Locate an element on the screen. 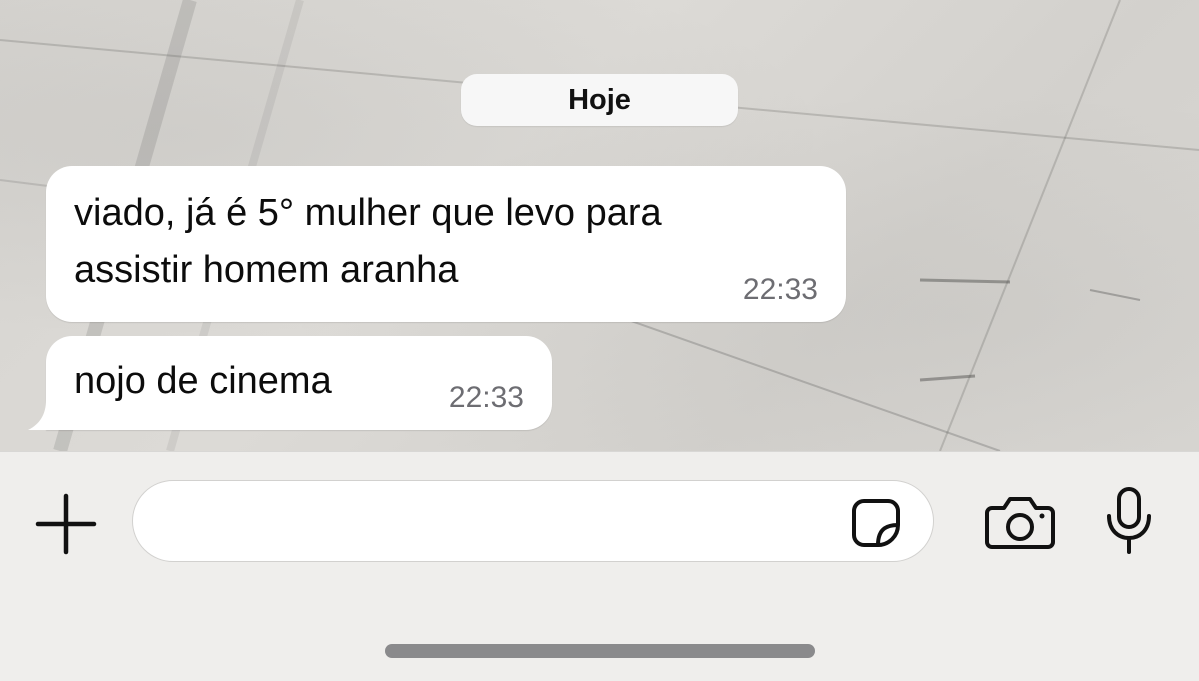 Image resolution: width=1199 pixels, height=681 pixels. message-input-field is located at coordinates (533, 521).